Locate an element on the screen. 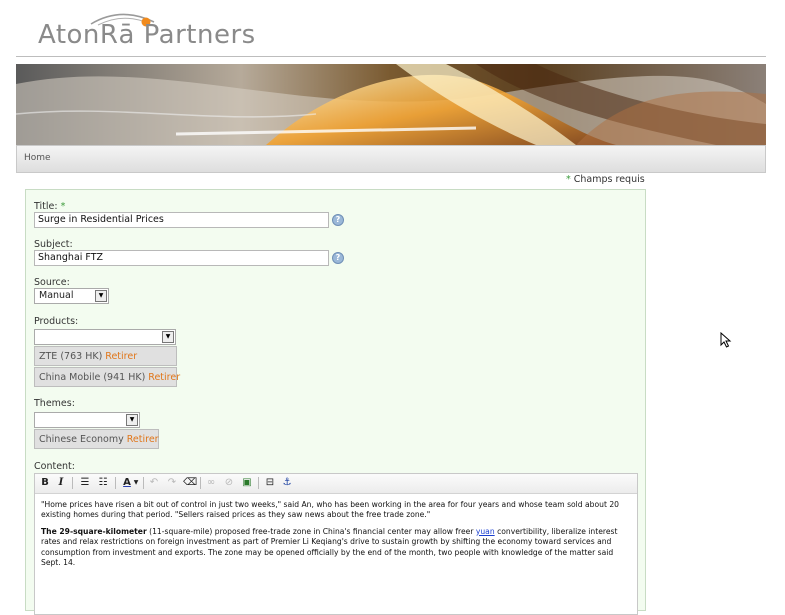 The image size is (785, 615). title-input: Surge in Residential Prices is located at coordinates (181, 220).